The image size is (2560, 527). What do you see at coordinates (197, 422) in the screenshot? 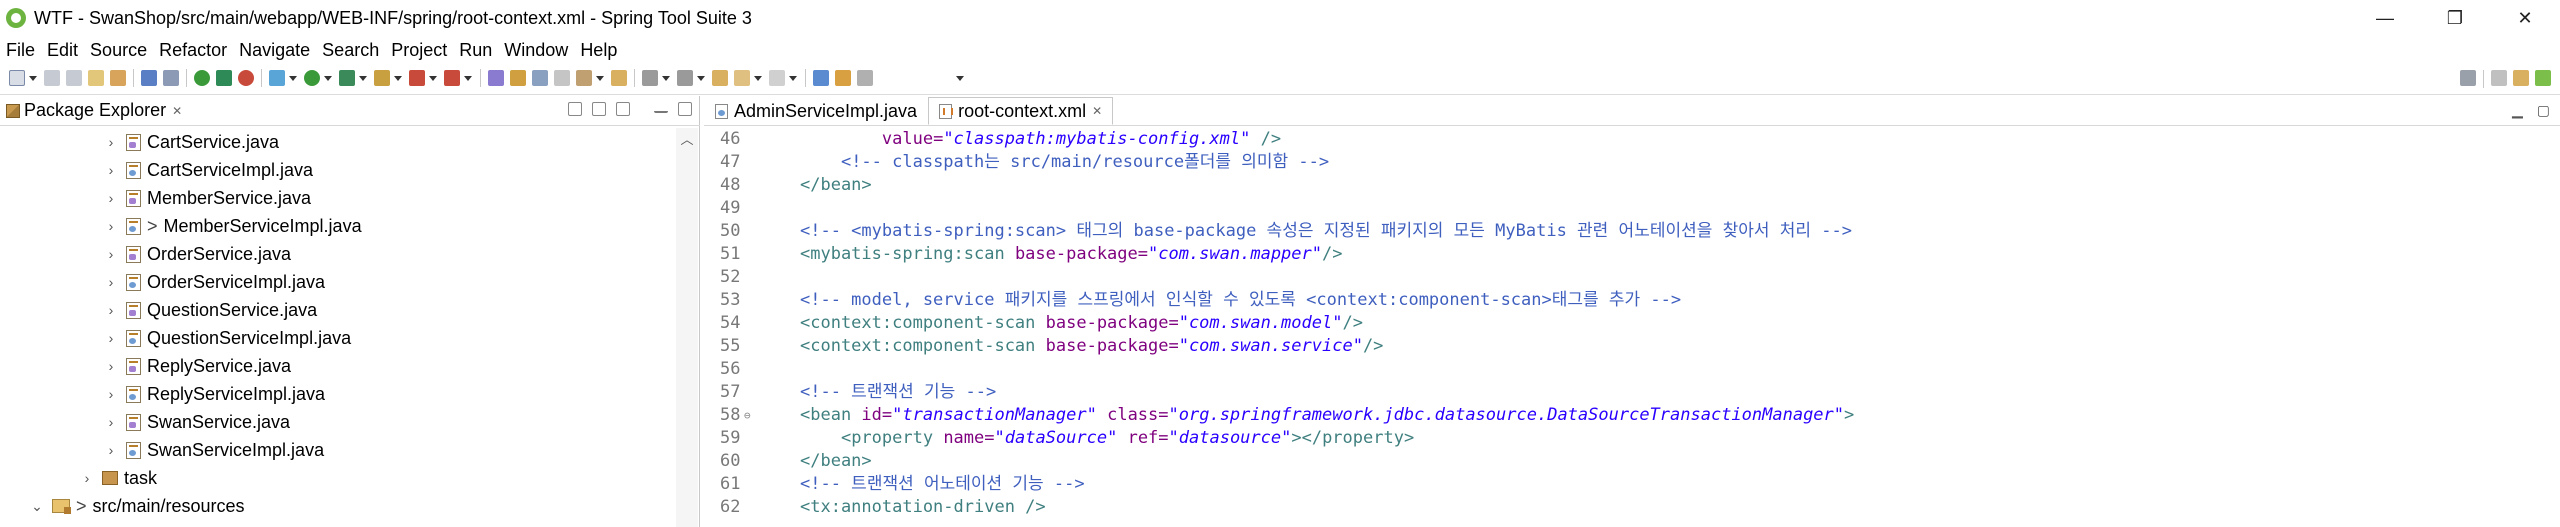
I see `tree-item: › SwanService.java` at bounding box center [197, 422].